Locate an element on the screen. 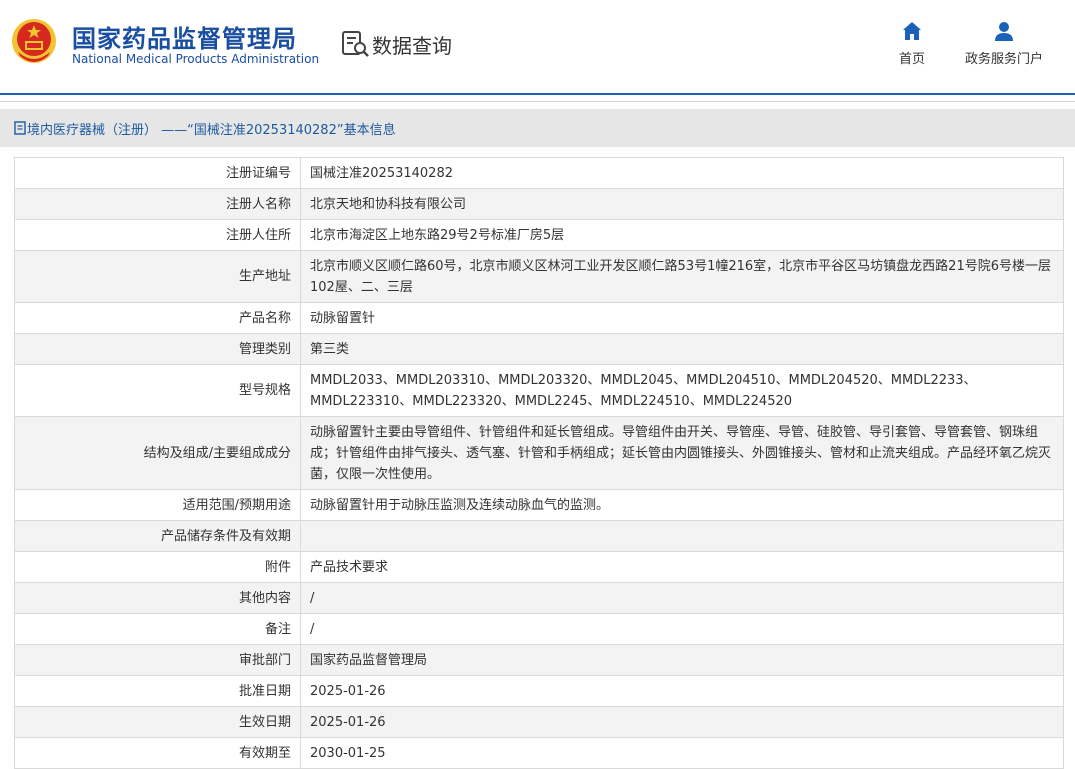  row-value: 北京天地和协科技有限公司 is located at coordinates (682, 204).